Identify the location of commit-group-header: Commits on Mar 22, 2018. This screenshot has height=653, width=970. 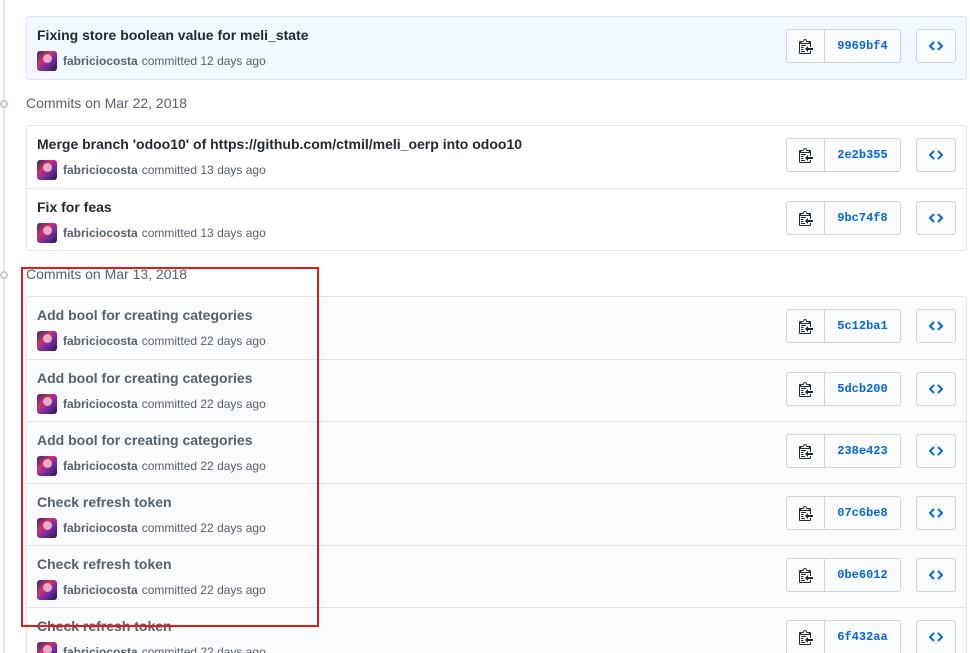
(485, 104).